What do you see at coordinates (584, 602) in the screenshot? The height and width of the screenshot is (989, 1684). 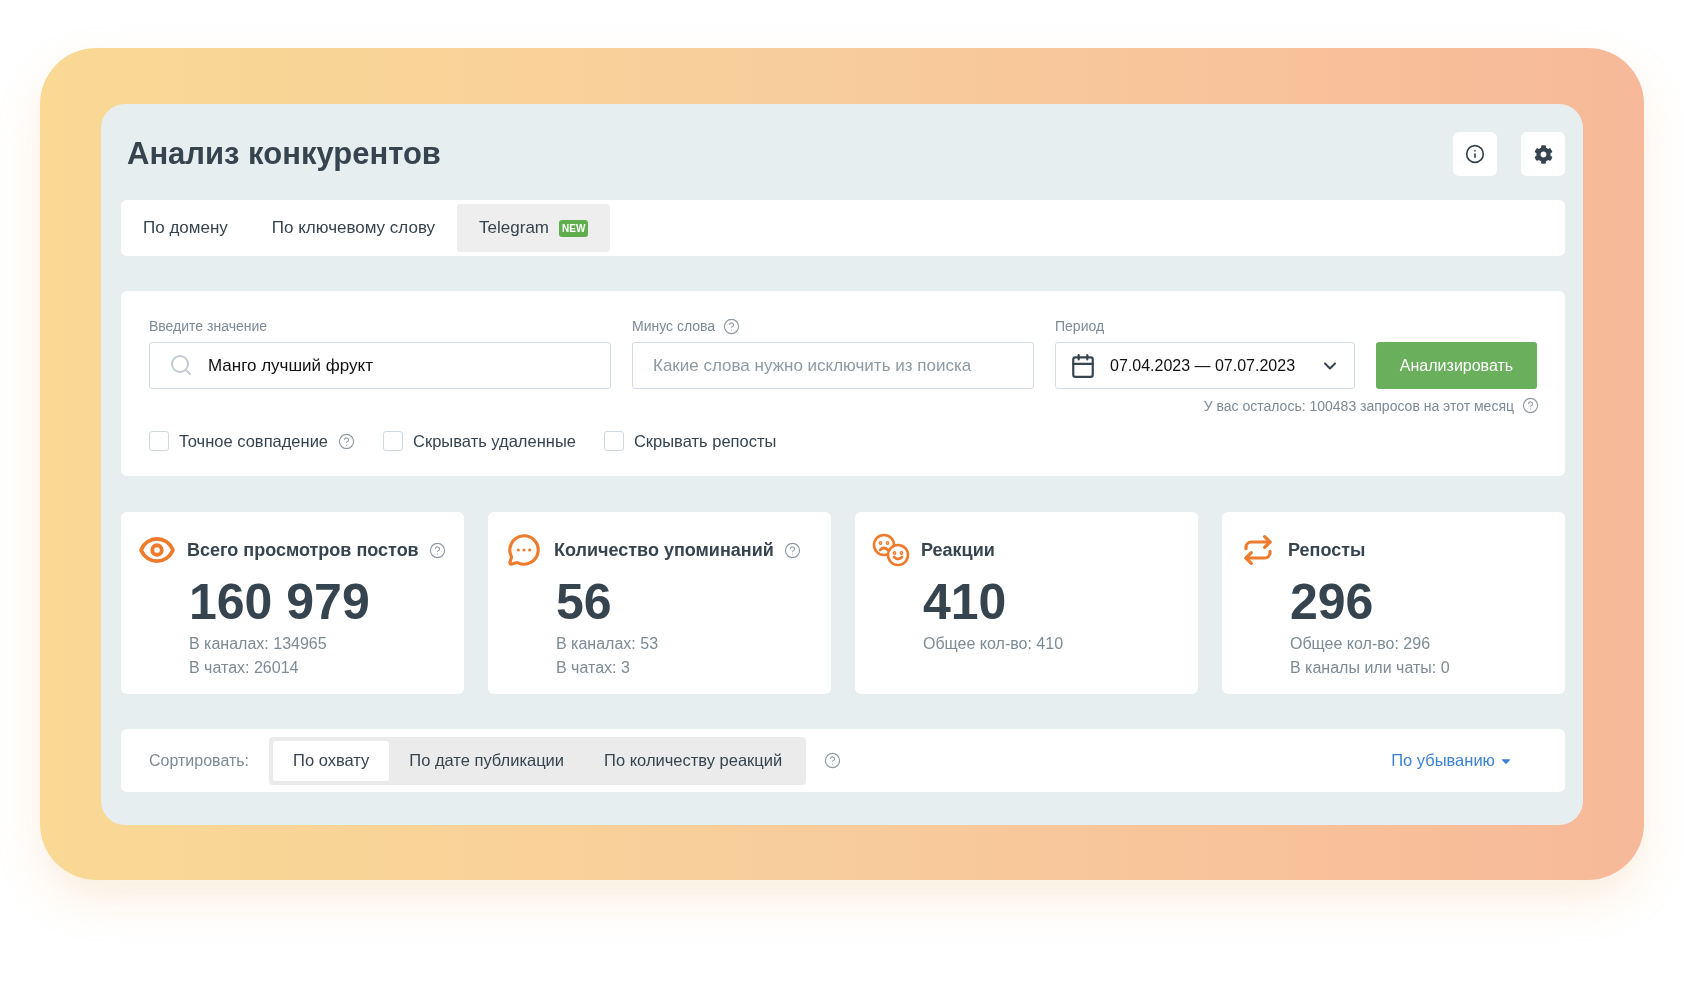 I see `stat-value: 56` at bounding box center [584, 602].